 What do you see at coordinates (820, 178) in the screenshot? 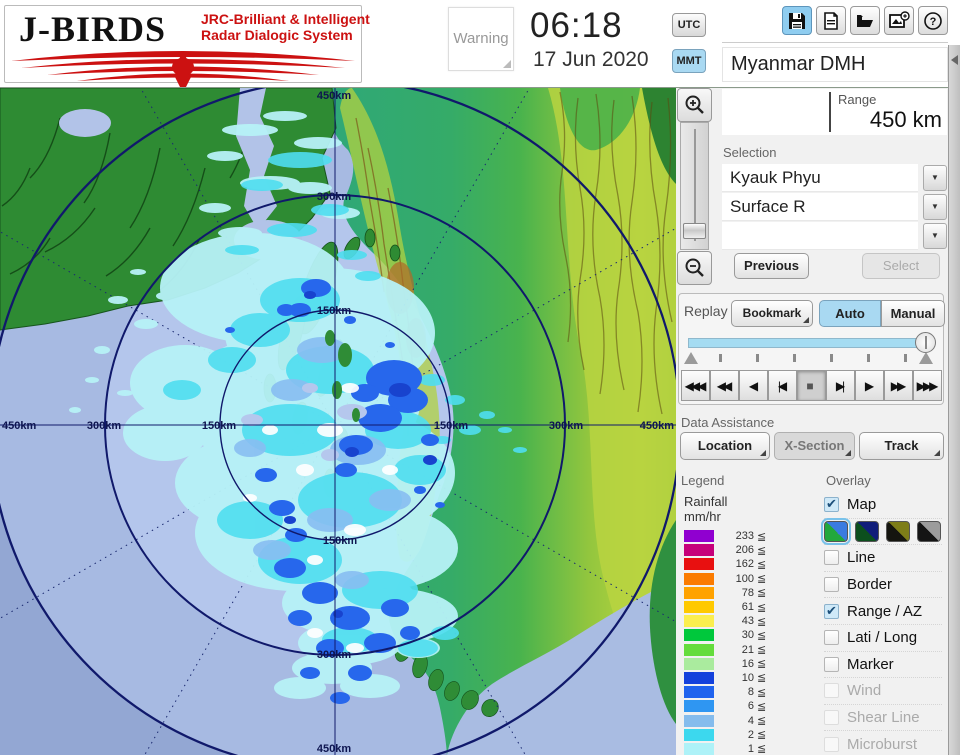
I see `dropdown-value: Kyauk Phyu` at bounding box center [820, 178].